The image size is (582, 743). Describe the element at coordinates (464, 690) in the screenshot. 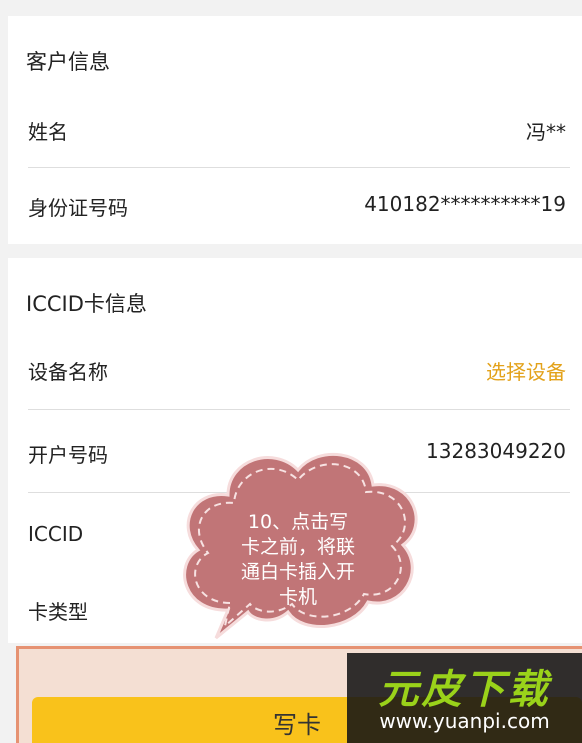

I see `watermark-title: 元皮下载` at that location.